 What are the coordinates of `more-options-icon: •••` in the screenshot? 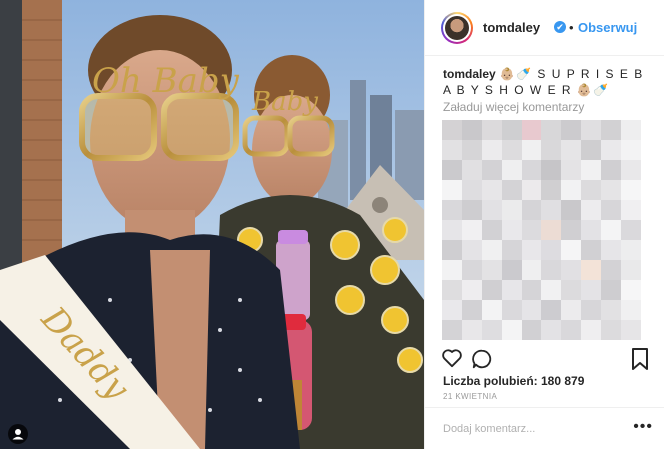 It's located at (643, 427).